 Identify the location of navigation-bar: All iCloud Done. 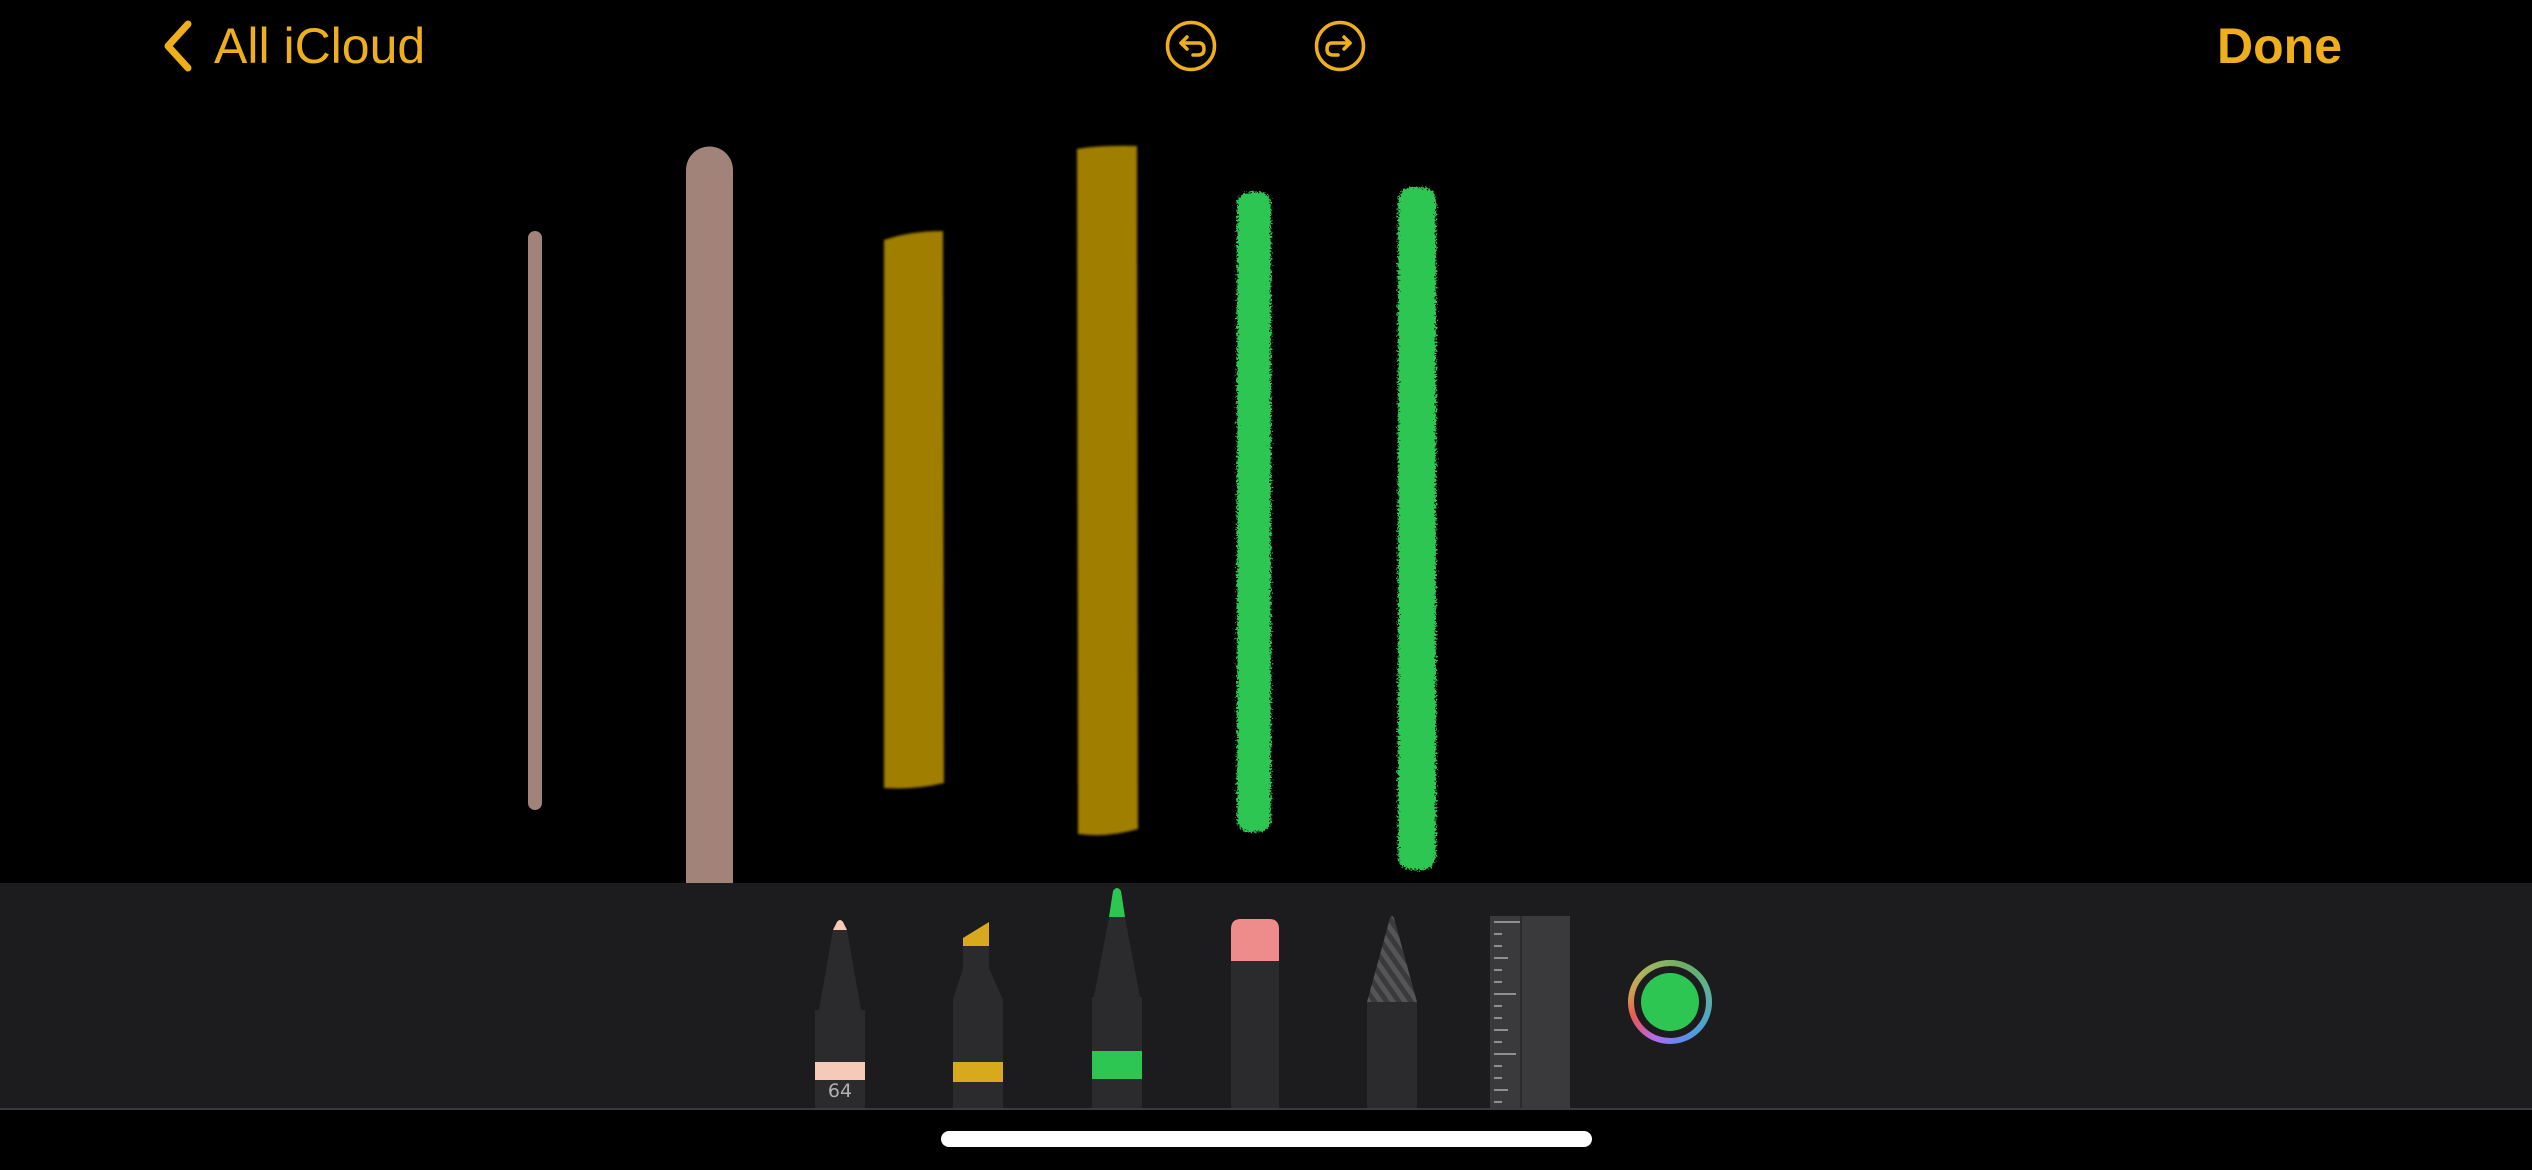
(1266, 50).